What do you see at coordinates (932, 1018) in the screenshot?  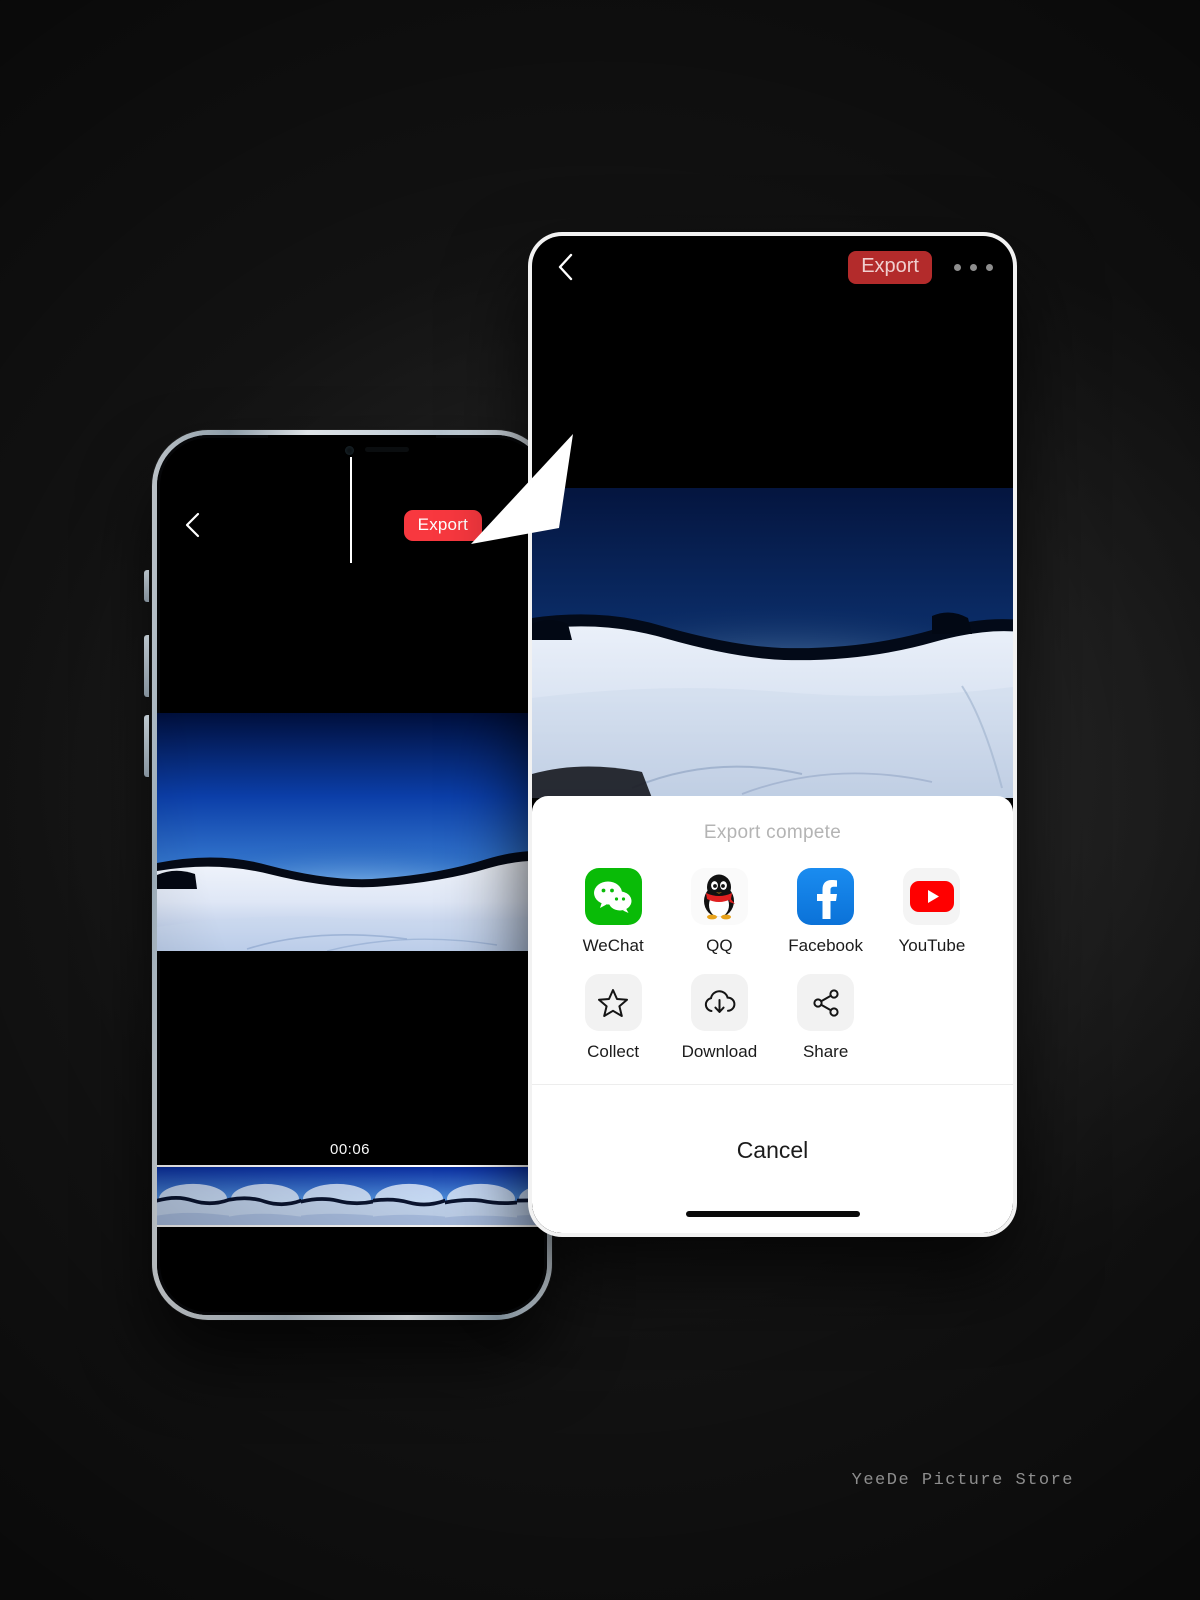 I see `share-apps-empty-slot` at bounding box center [932, 1018].